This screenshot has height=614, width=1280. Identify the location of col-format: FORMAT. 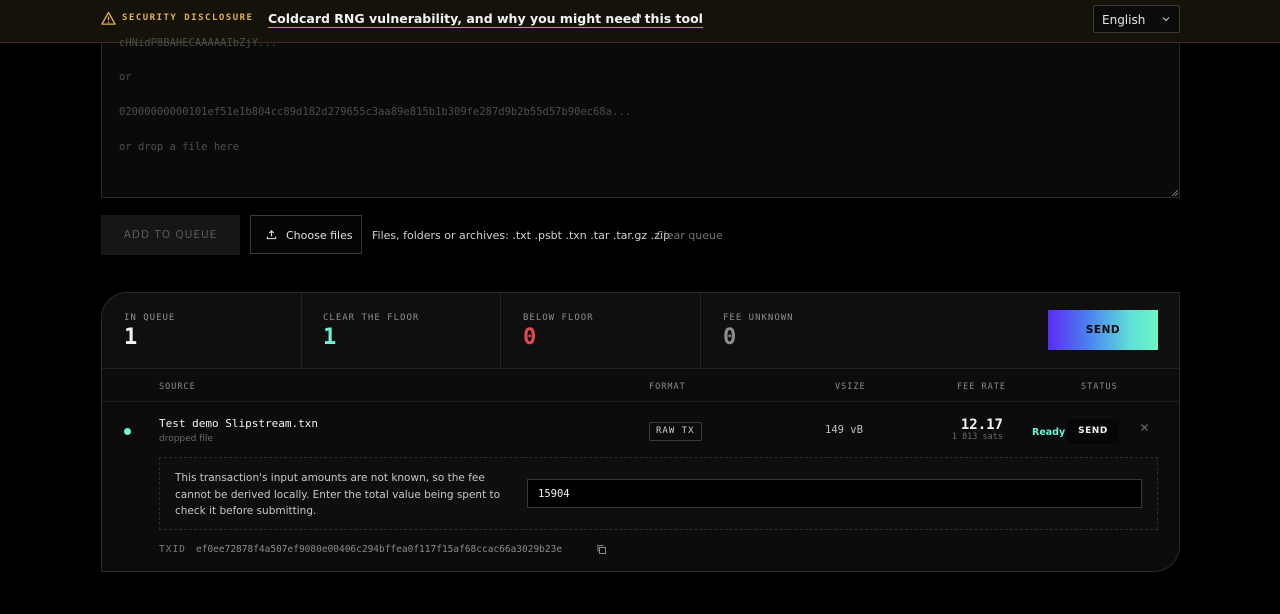
(667, 387).